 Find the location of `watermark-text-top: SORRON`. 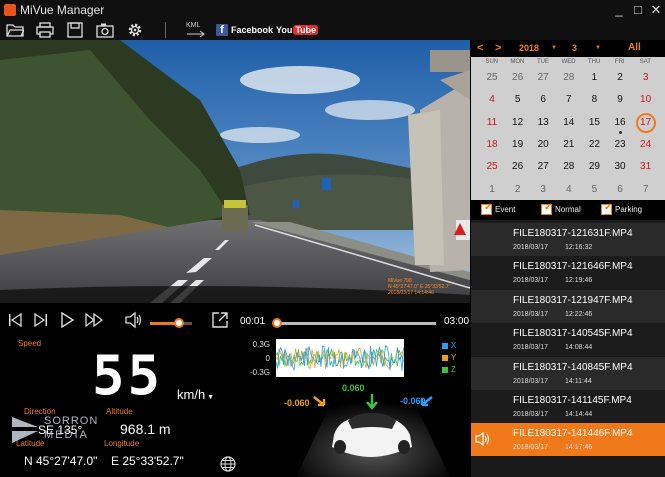

watermark-text-top: SORRON is located at coordinates (71, 421).